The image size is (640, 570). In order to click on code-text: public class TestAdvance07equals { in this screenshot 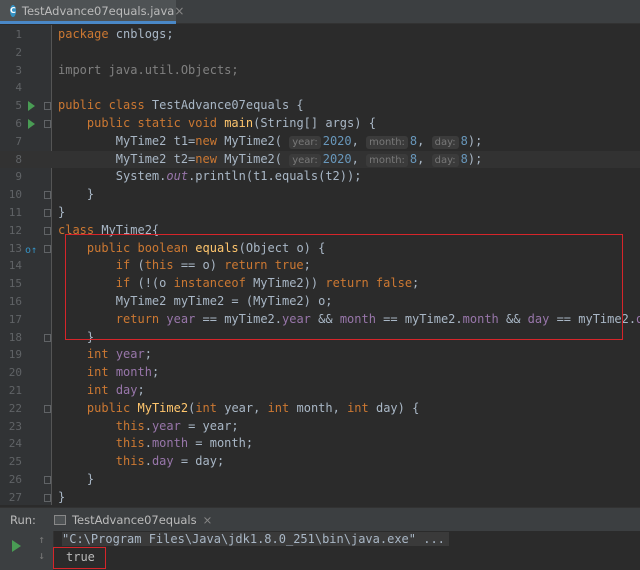, I will do `click(181, 105)`.